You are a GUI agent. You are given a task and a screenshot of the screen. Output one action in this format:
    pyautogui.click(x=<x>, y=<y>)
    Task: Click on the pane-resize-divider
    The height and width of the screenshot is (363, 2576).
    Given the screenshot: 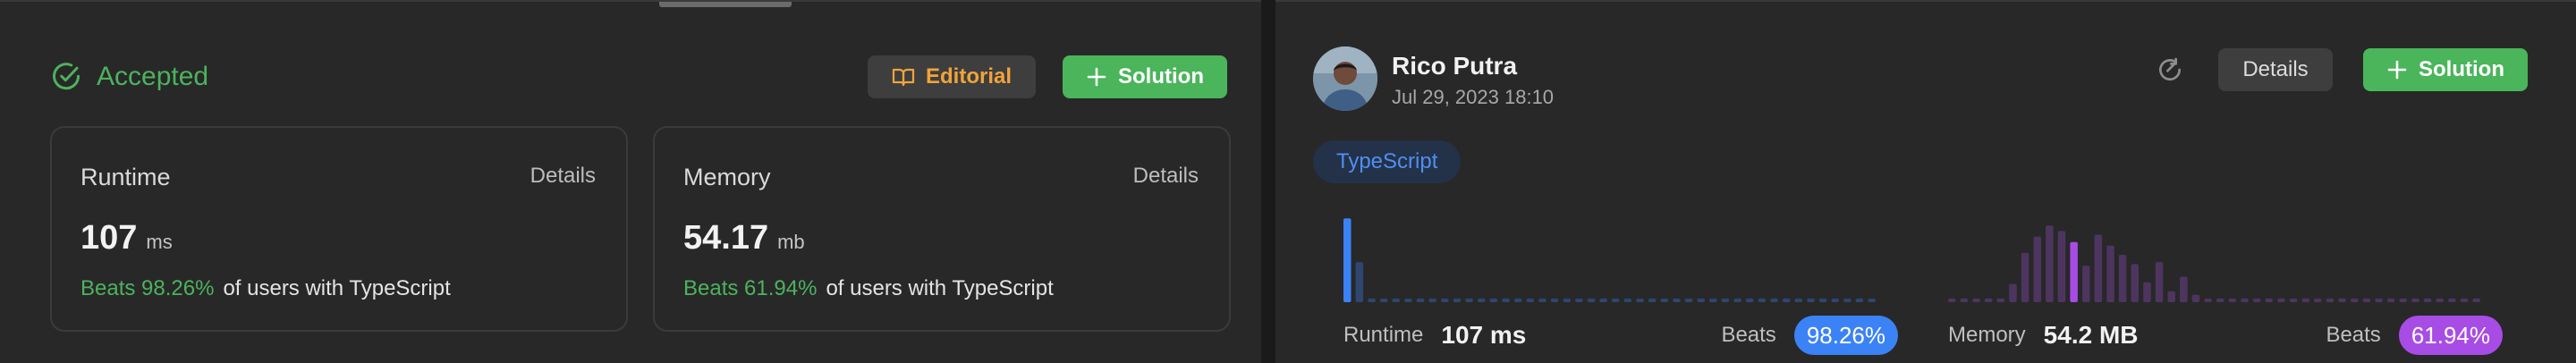 What is the action you would take?
    pyautogui.click(x=1268, y=181)
    